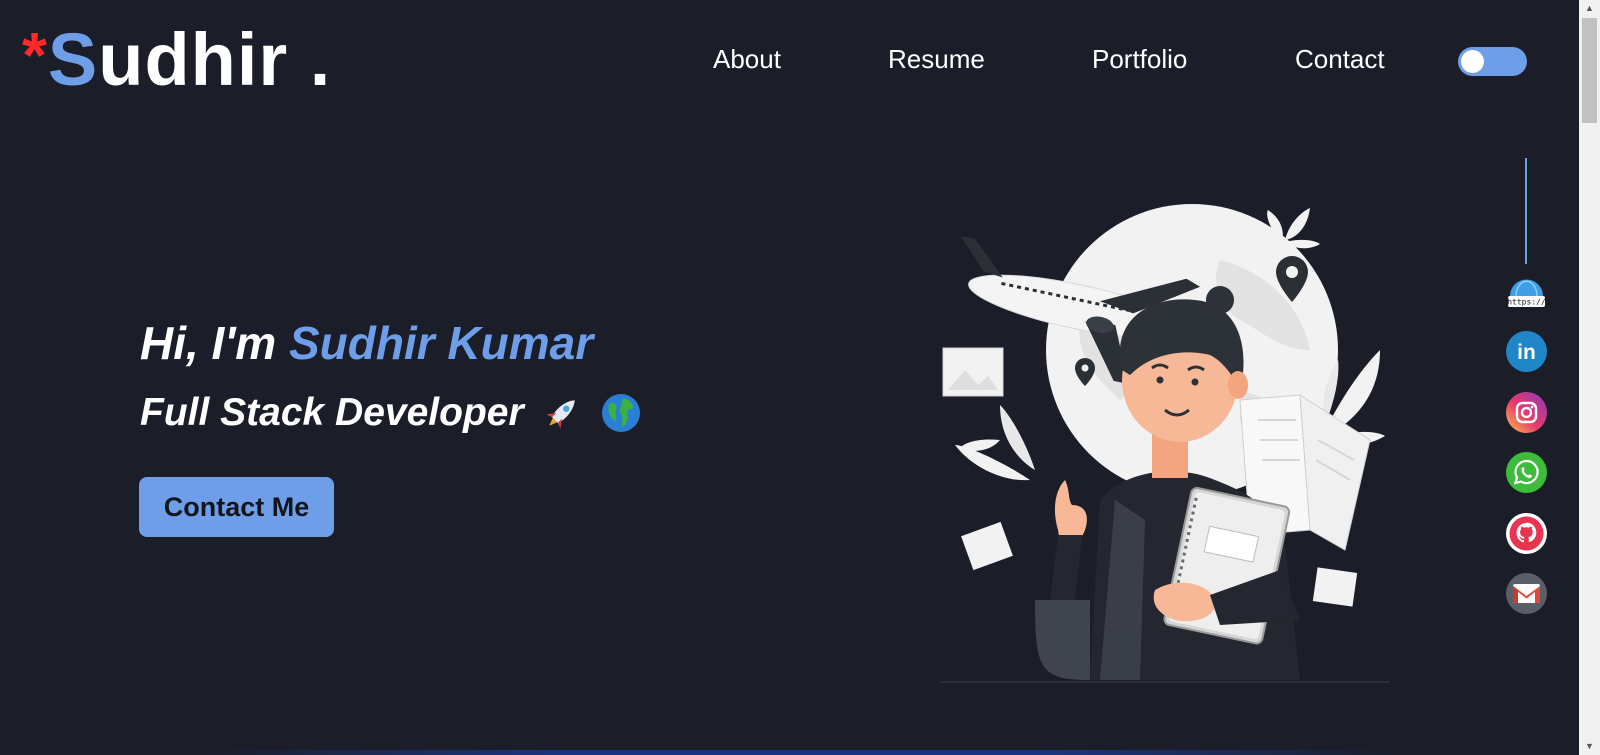 This screenshot has height=755, width=1600. What do you see at coordinates (621, 413) in the screenshot?
I see `globe-icon` at bounding box center [621, 413].